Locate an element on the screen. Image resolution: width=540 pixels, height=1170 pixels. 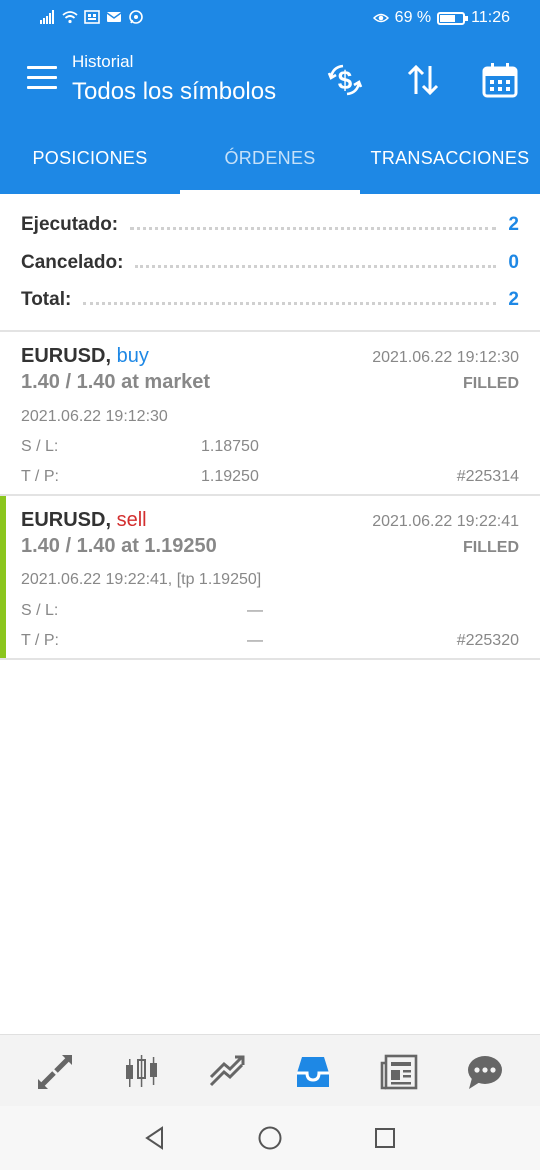
battery-icon is located at coordinates (453, 18).